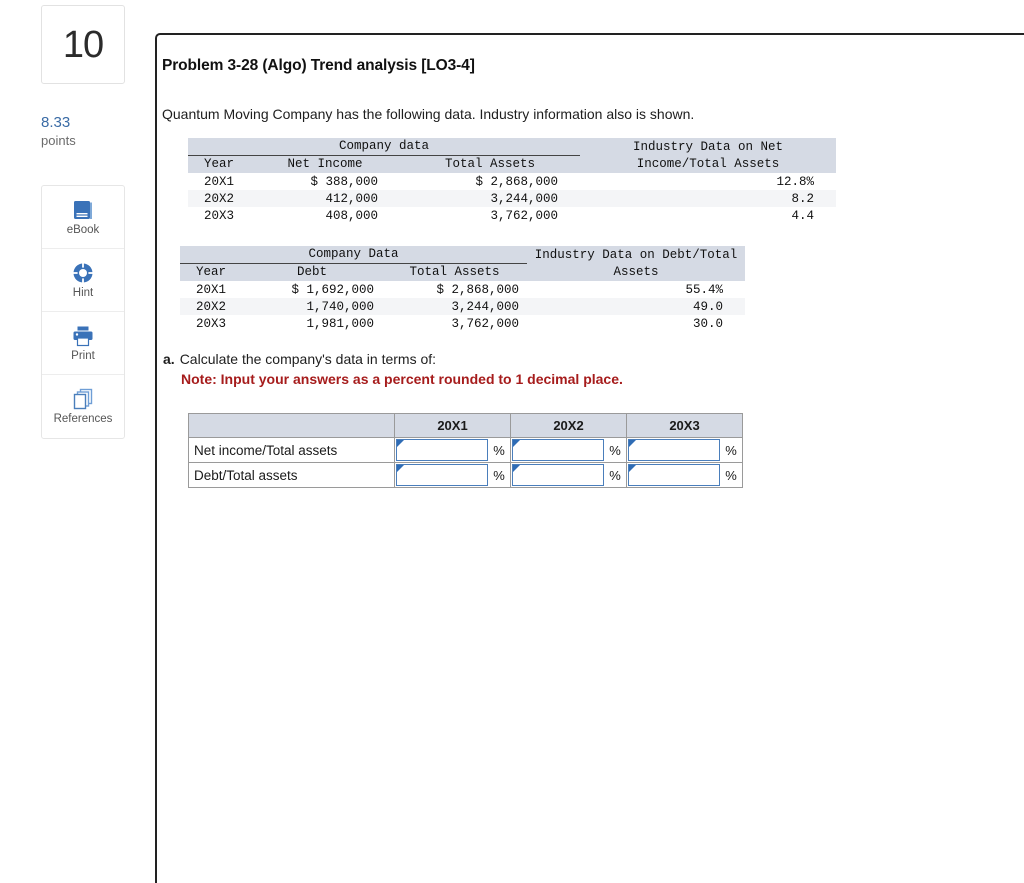 Image resolution: width=1024 pixels, height=883 pixels. I want to click on points-block: 8.33 points, so click(86, 131).